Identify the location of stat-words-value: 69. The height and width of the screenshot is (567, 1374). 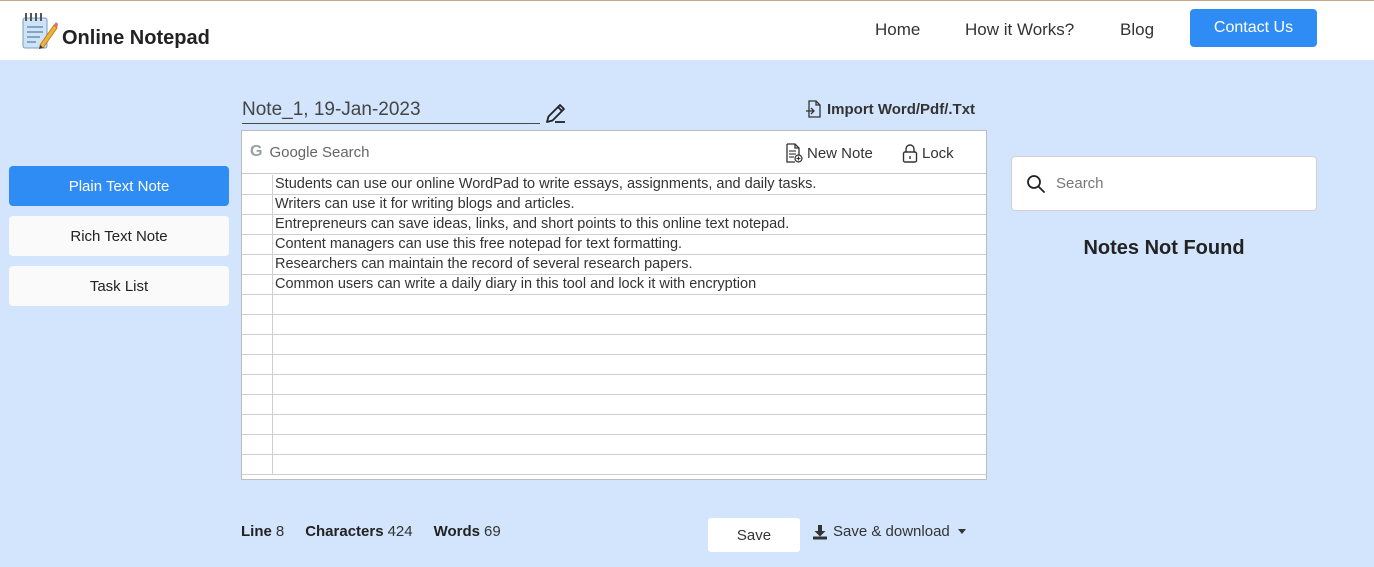
(492, 531).